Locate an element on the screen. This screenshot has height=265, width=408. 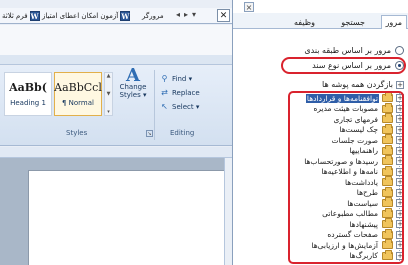
radio-button is located at coordinates (399, 50).